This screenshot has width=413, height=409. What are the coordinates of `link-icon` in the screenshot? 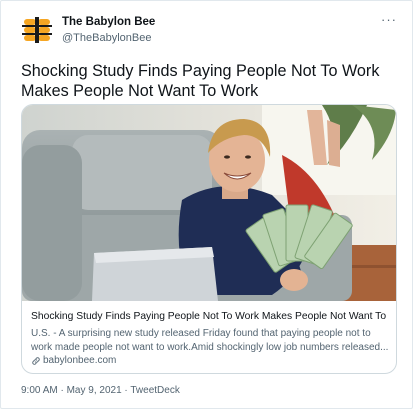 It's located at (36, 360).